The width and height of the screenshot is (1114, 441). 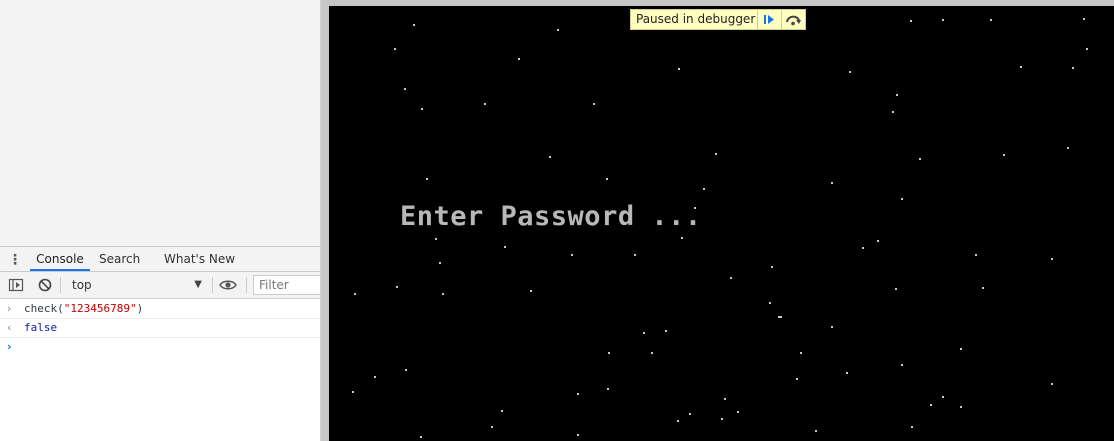 What do you see at coordinates (718, 19) in the screenshot?
I see `paused-in-debugger-banner: Paused in debugger` at bounding box center [718, 19].